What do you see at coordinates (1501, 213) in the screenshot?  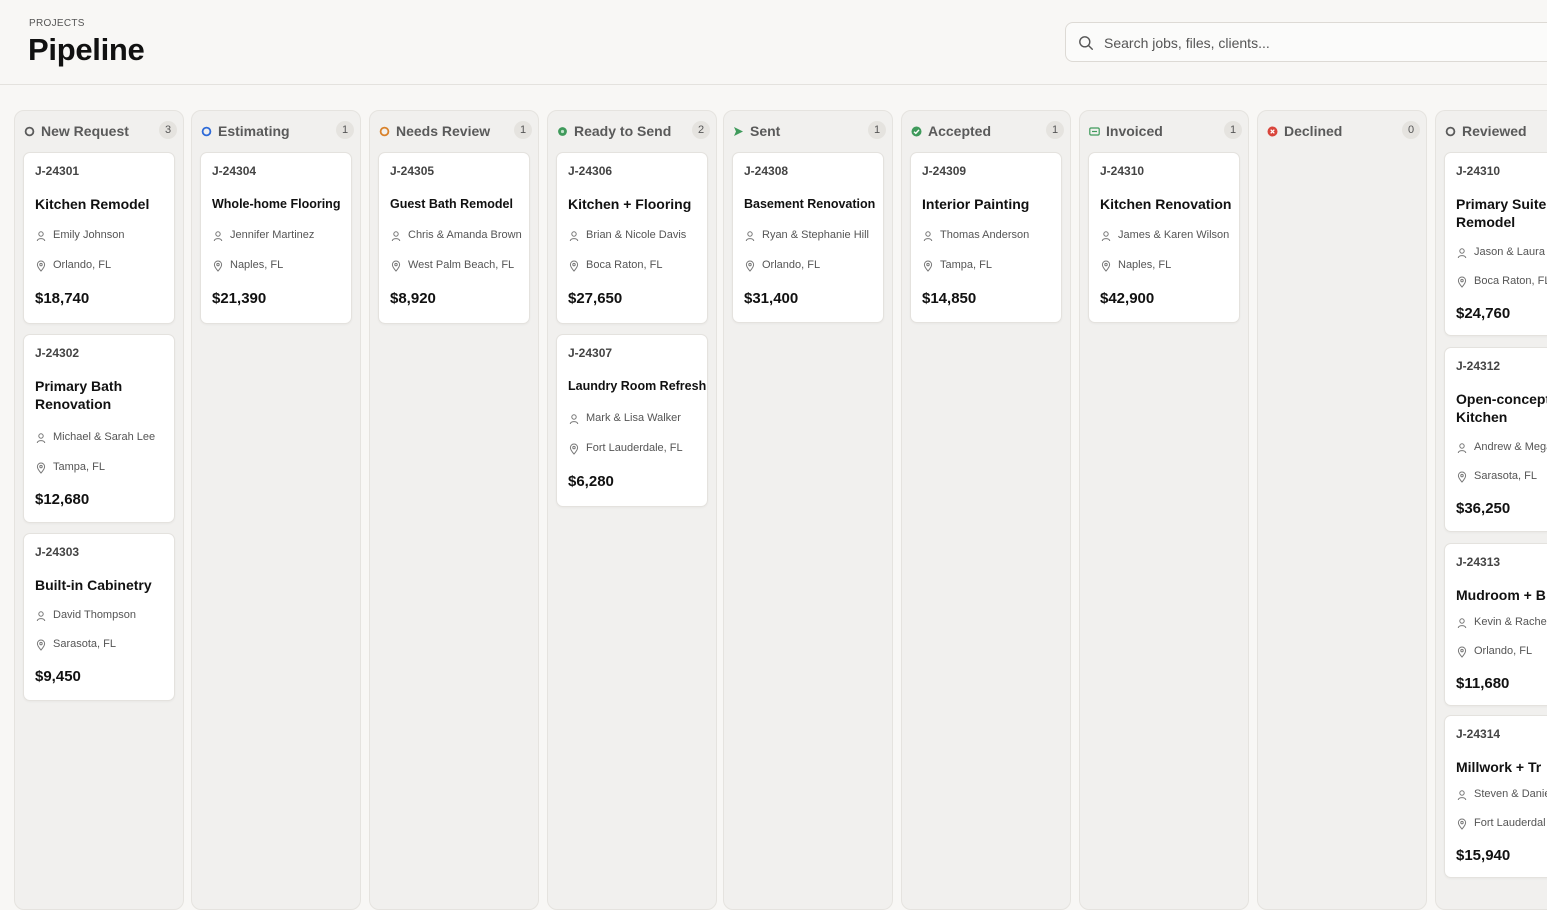 I see `job-title: Primary Suite Remodel` at bounding box center [1501, 213].